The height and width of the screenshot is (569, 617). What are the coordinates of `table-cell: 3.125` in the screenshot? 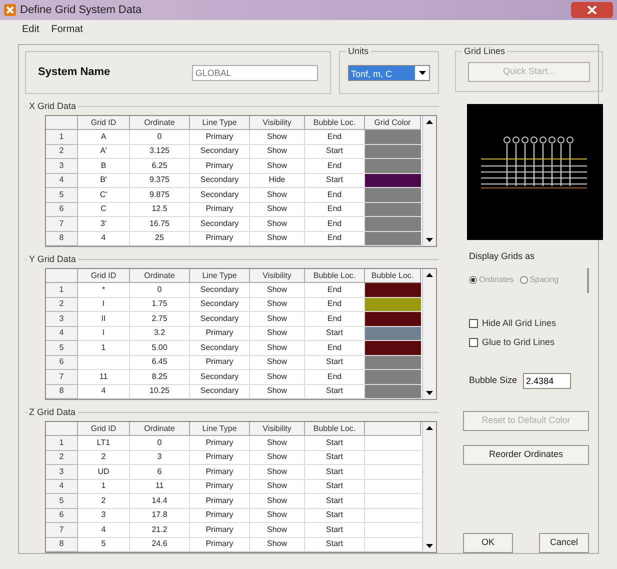 It's located at (160, 151).